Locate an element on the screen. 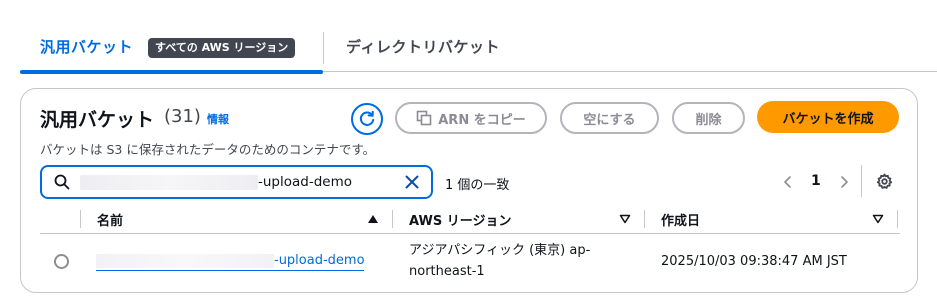  refresh-button is located at coordinates (367, 119).